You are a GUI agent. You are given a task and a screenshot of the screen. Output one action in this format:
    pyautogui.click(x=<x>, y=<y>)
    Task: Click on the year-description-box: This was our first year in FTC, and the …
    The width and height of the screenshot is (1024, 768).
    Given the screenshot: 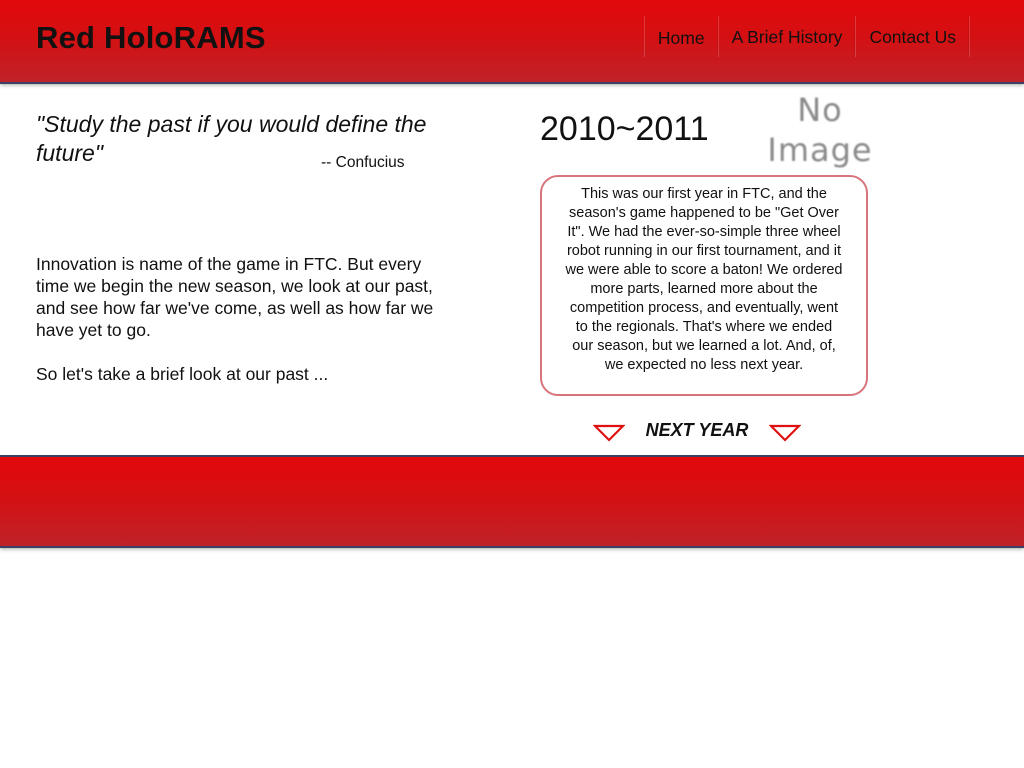 What is the action you would take?
    pyautogui.click(x=704, y=285)
    